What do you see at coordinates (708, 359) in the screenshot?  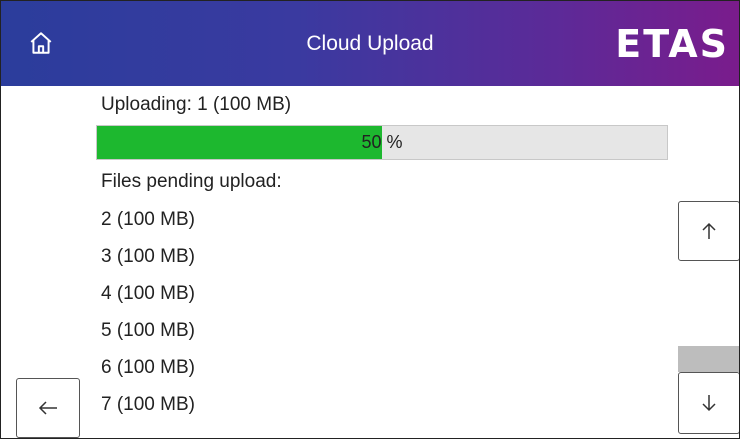 I see `scroll-thumb` at bounding box center [708, 359].